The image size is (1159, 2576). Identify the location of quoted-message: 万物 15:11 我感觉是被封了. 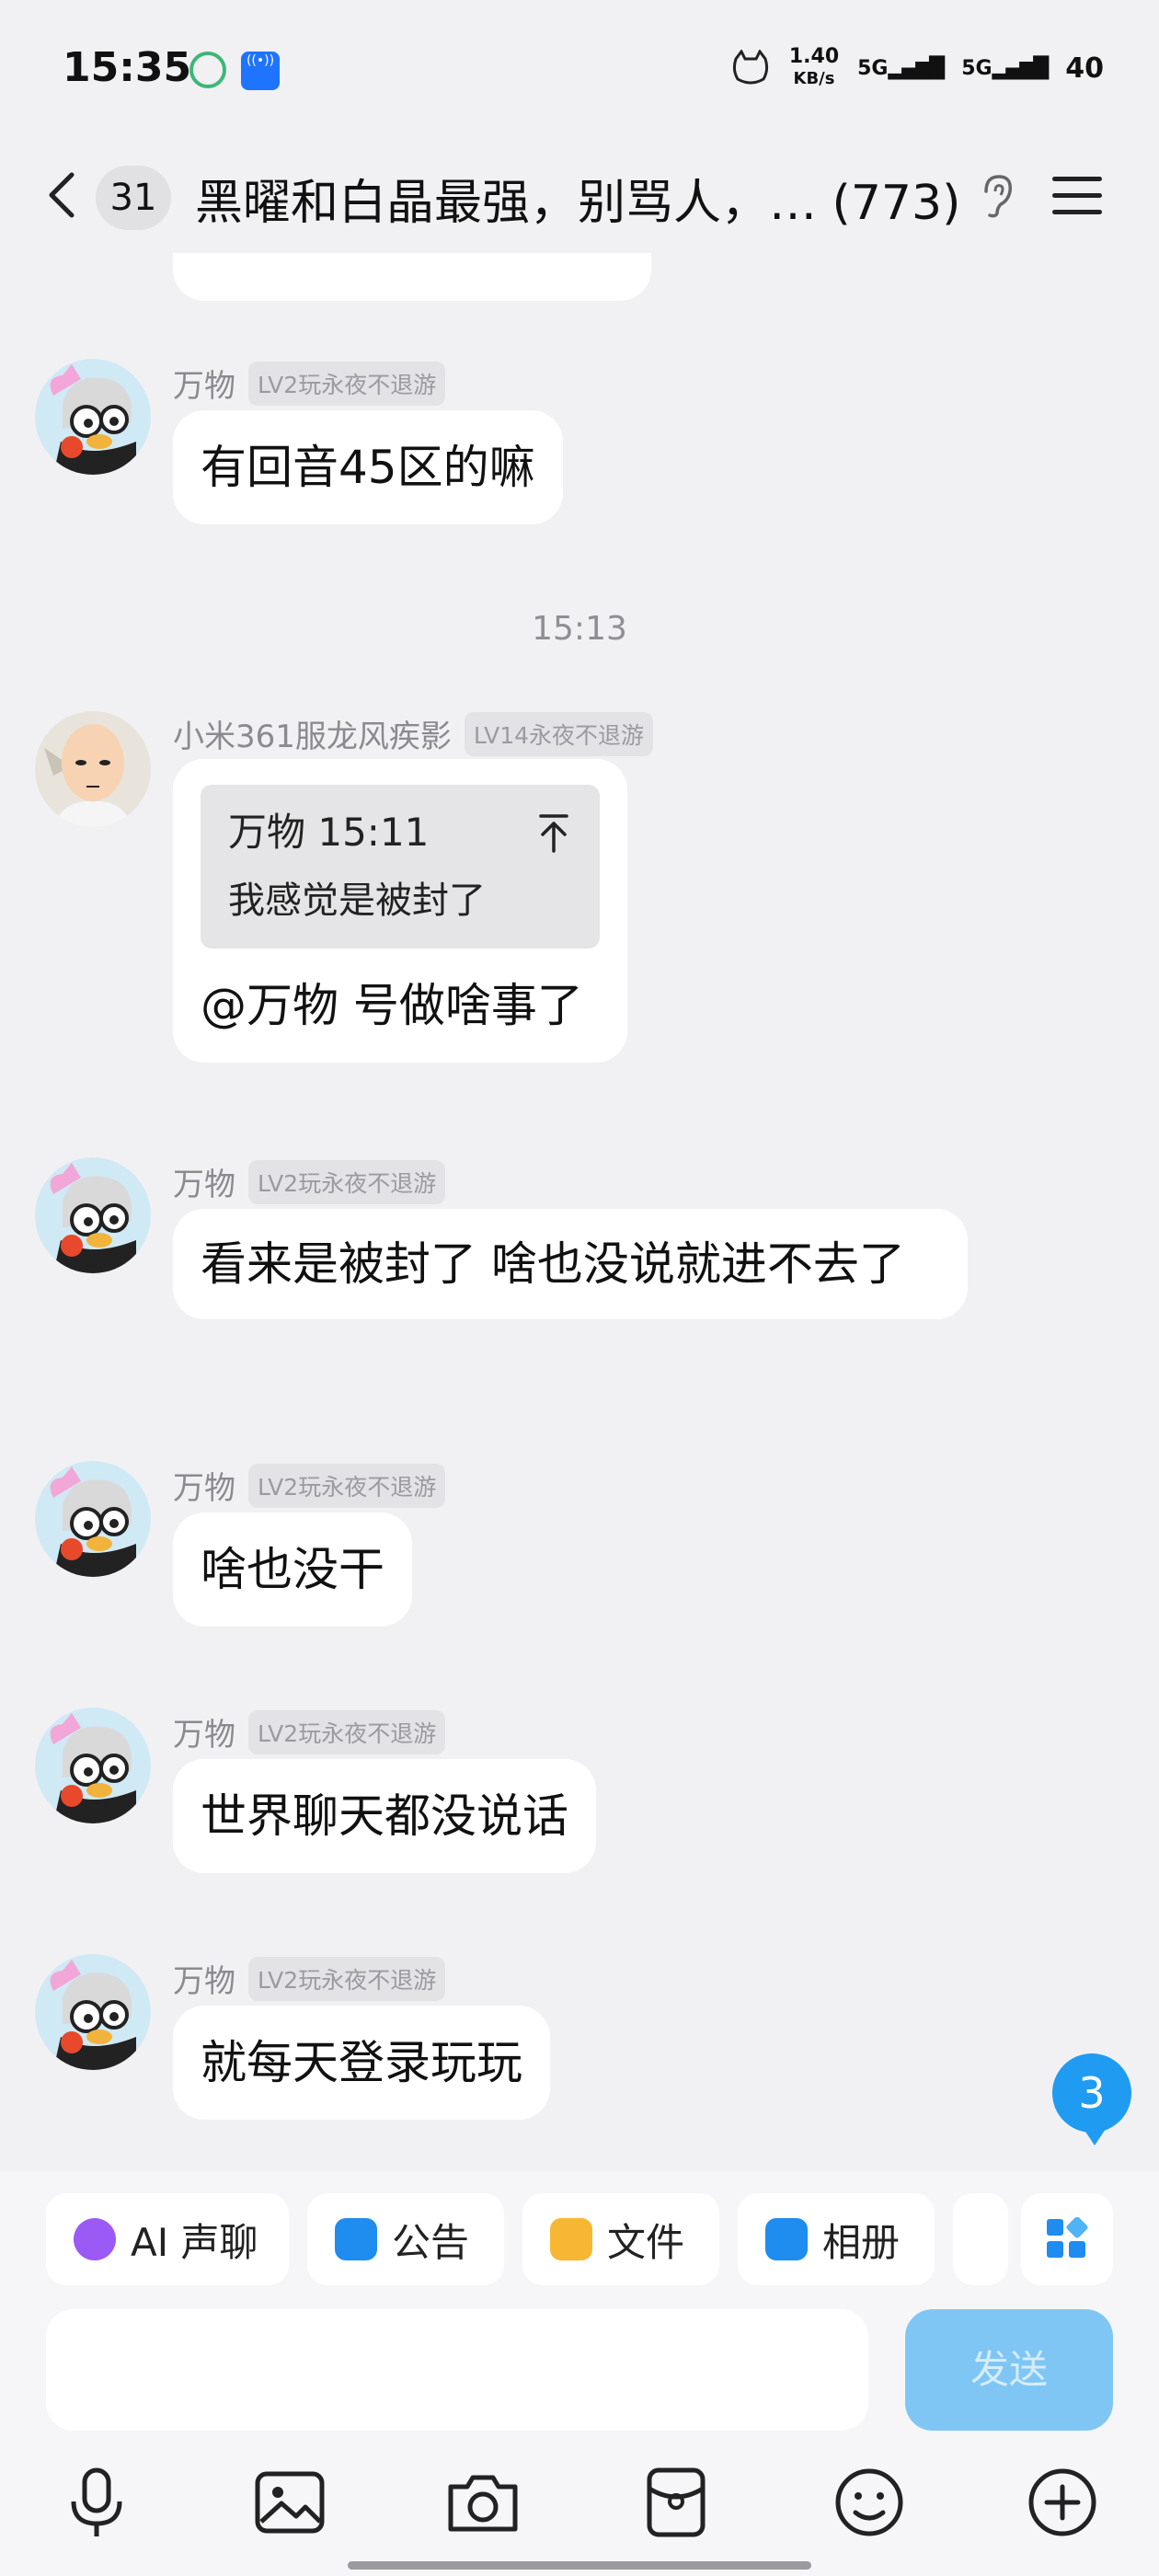
(400, 867).